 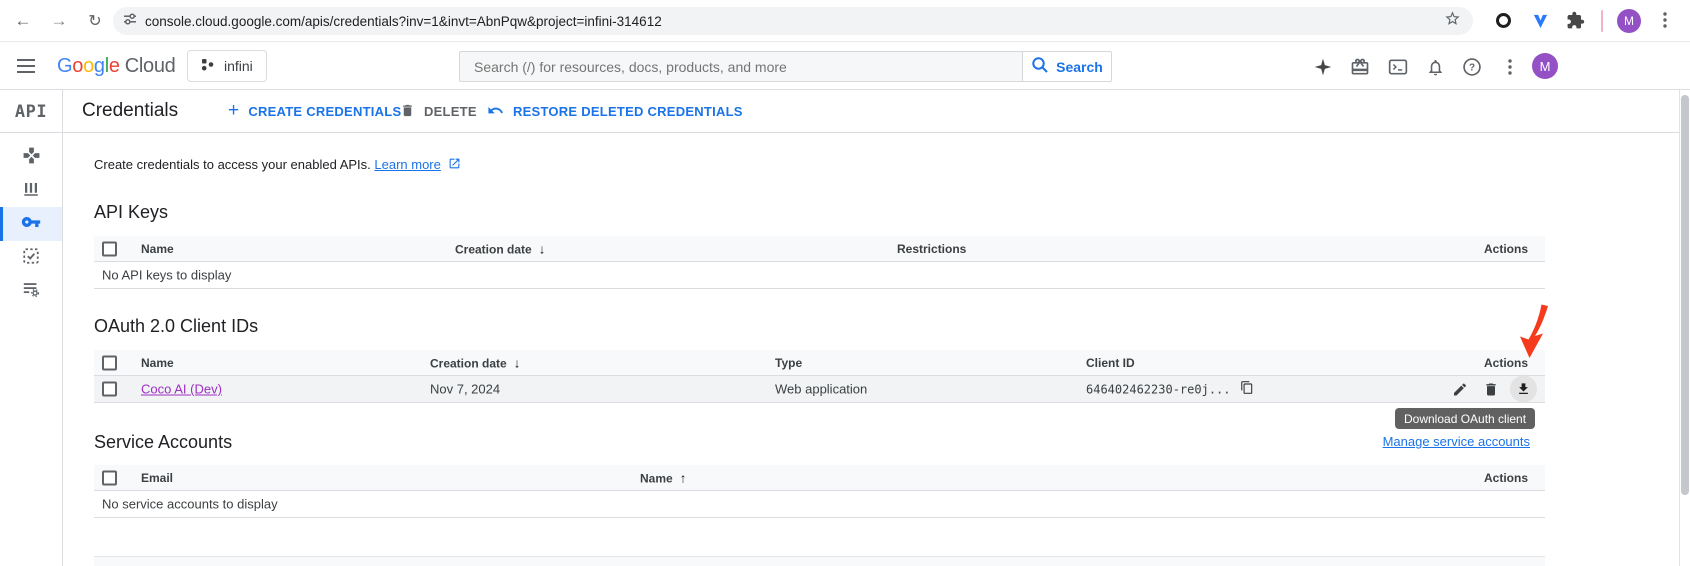 I want to click on hub-arrows-icon, so click(x=31, y=158).